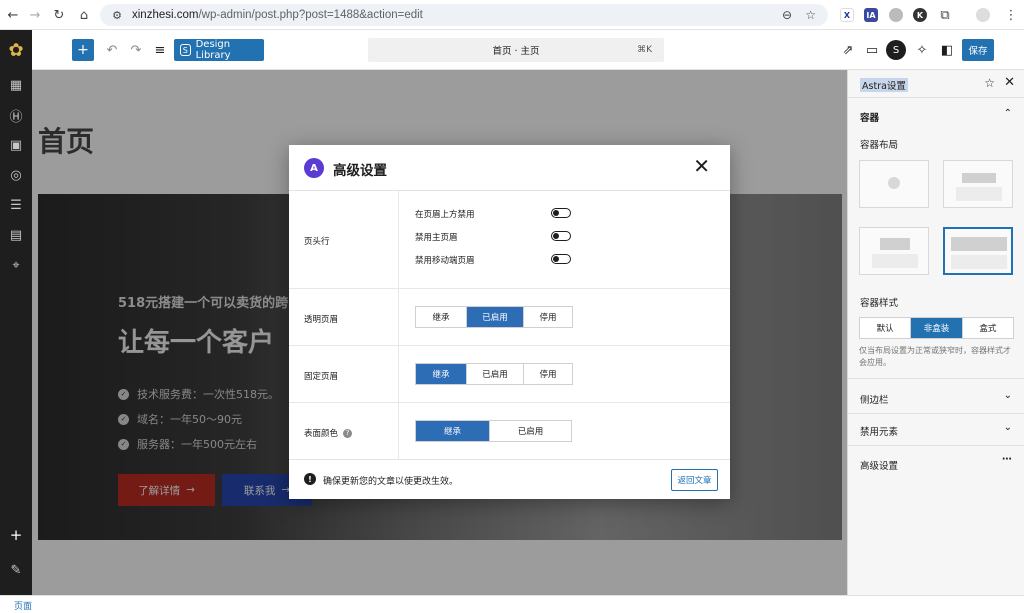 The image size is (1024, 613). What do you see at coordinates (512, 604) in the screenshot?
I see `editor-footer: 页面` at bounding box center [512, 604].